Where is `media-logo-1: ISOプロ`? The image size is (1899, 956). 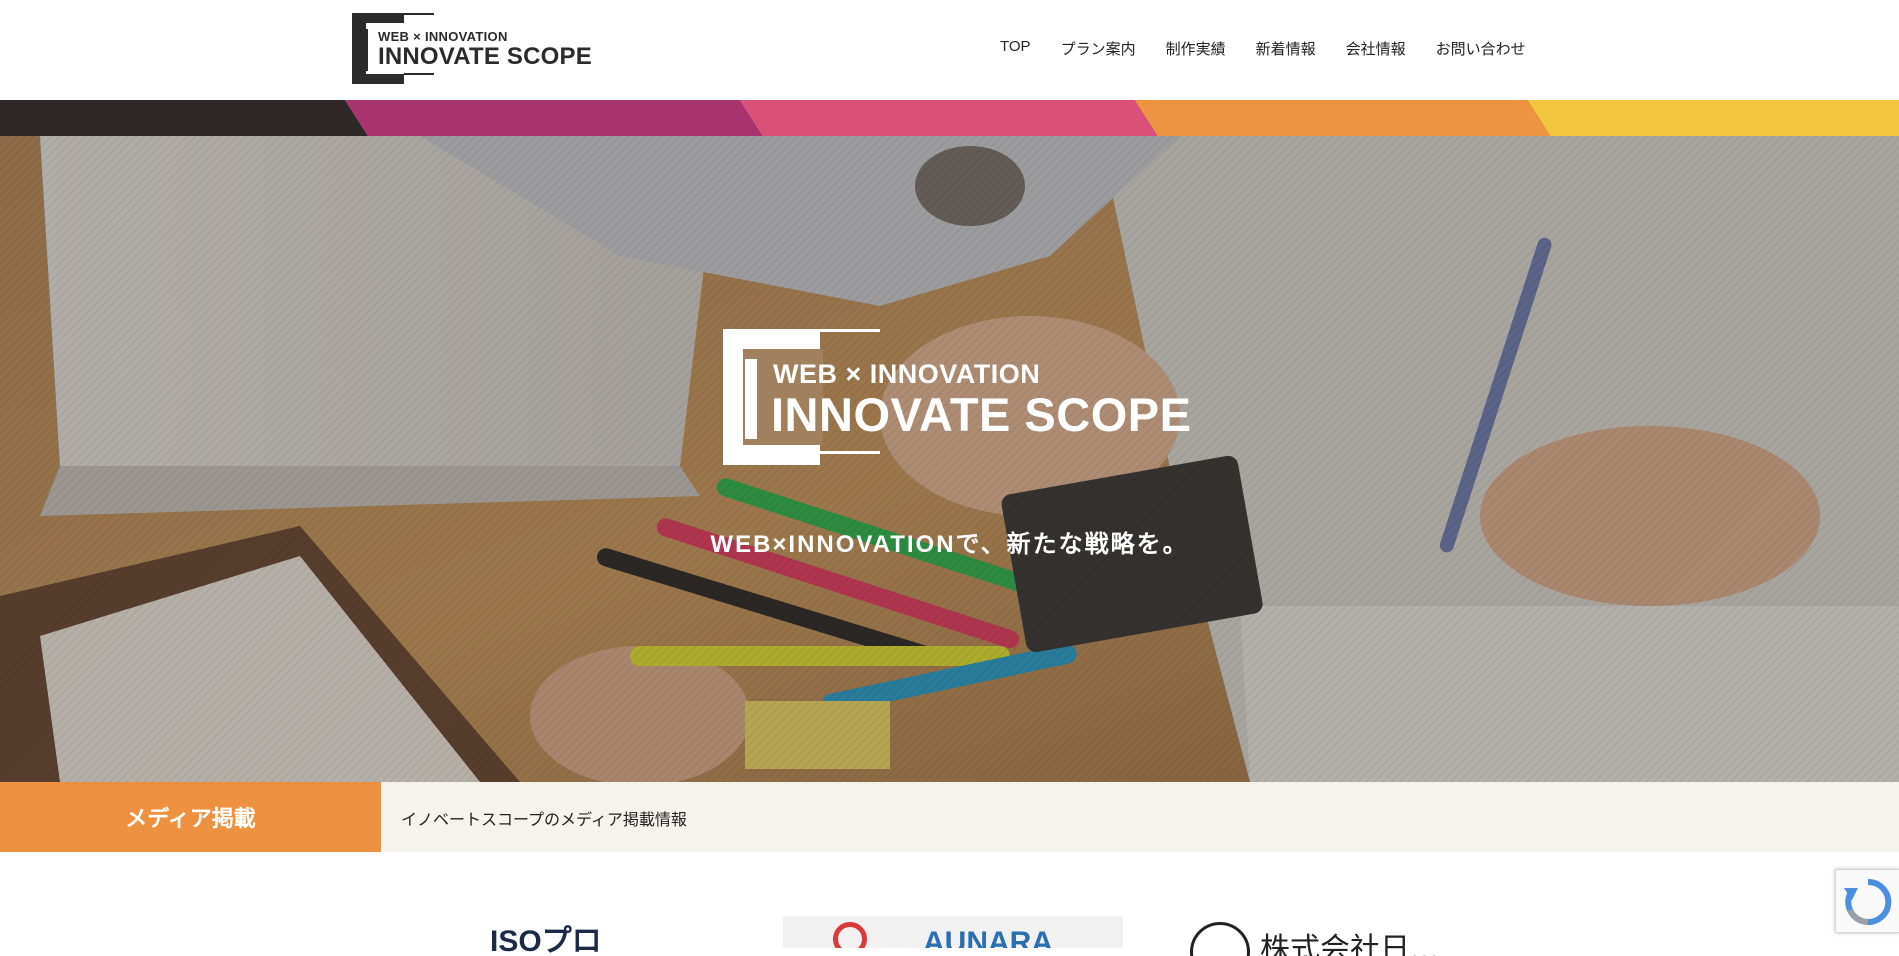
media-logo-1: ISOプロ is located at coordinates (580, 936).